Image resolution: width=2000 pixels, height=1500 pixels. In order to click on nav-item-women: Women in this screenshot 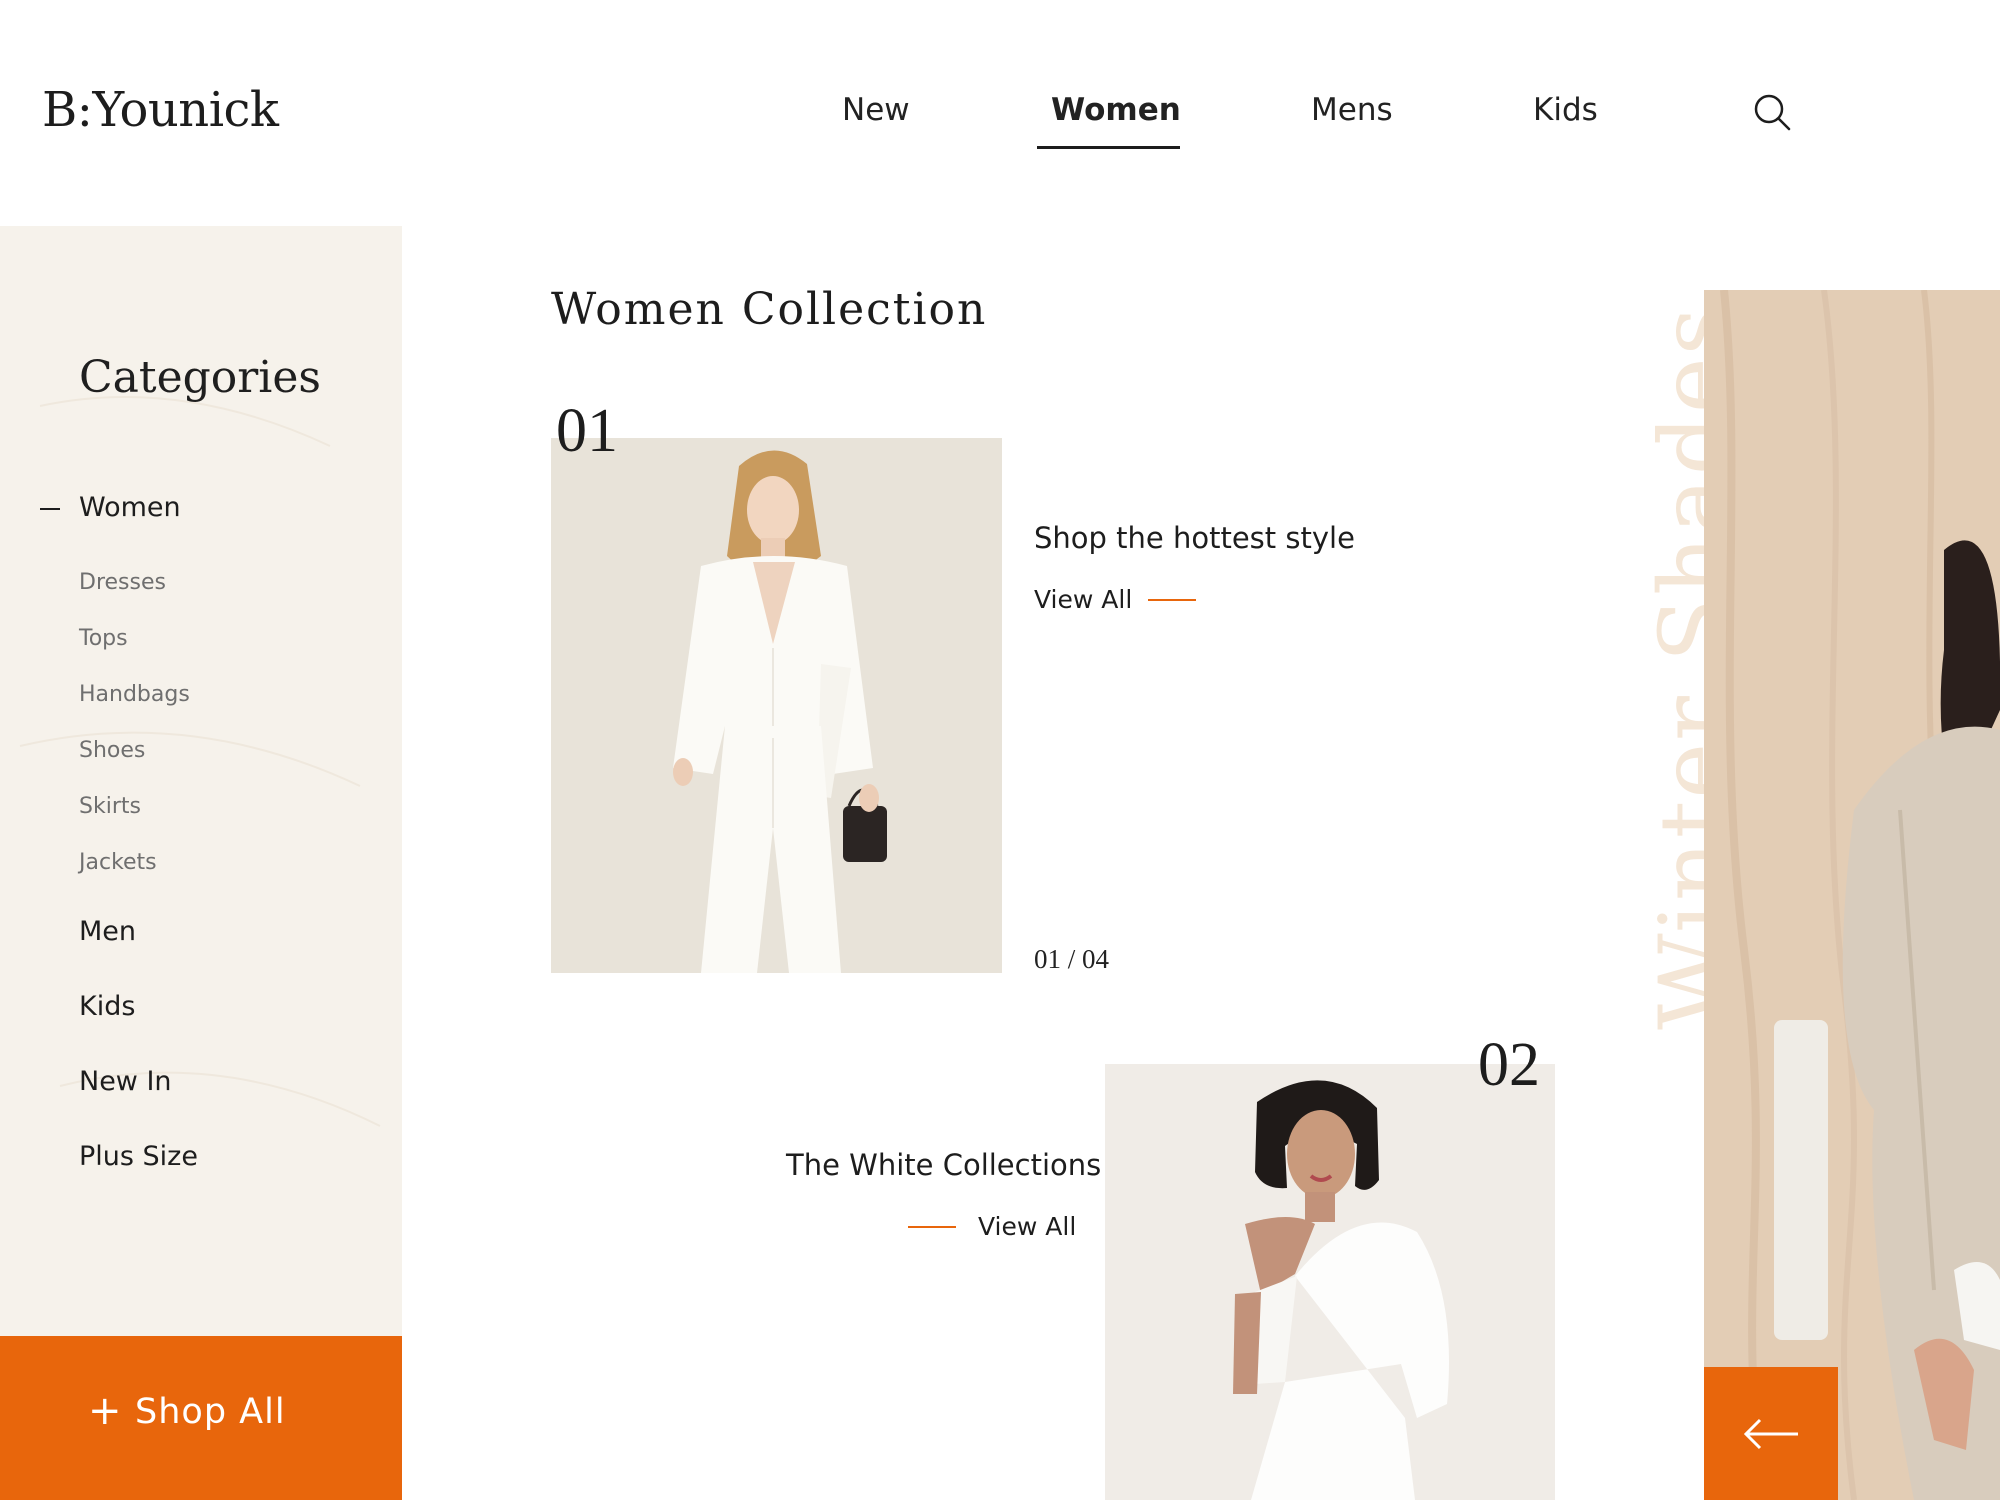, I will do `click(1116, 110)`.